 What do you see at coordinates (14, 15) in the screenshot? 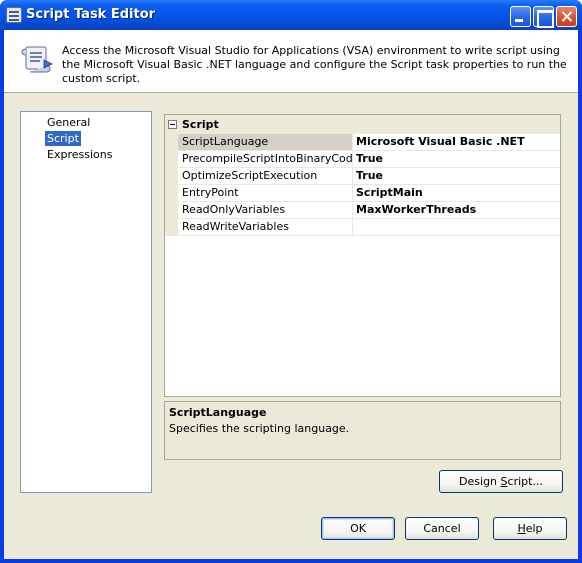
I see `app-icon` at bounding box center [14, 15].